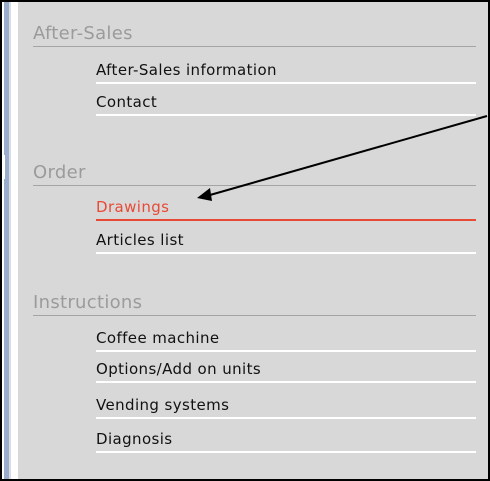 The height and width of the screenshot is (481, 490). I want to click on menu-item-contact: Contact, so click(286, 104).